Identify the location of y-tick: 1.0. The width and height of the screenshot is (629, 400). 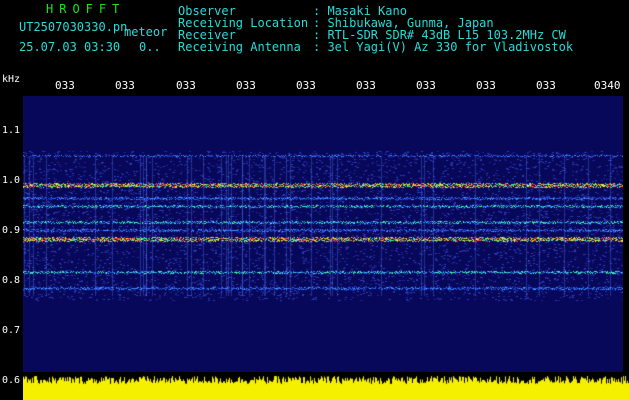
(11, 180).